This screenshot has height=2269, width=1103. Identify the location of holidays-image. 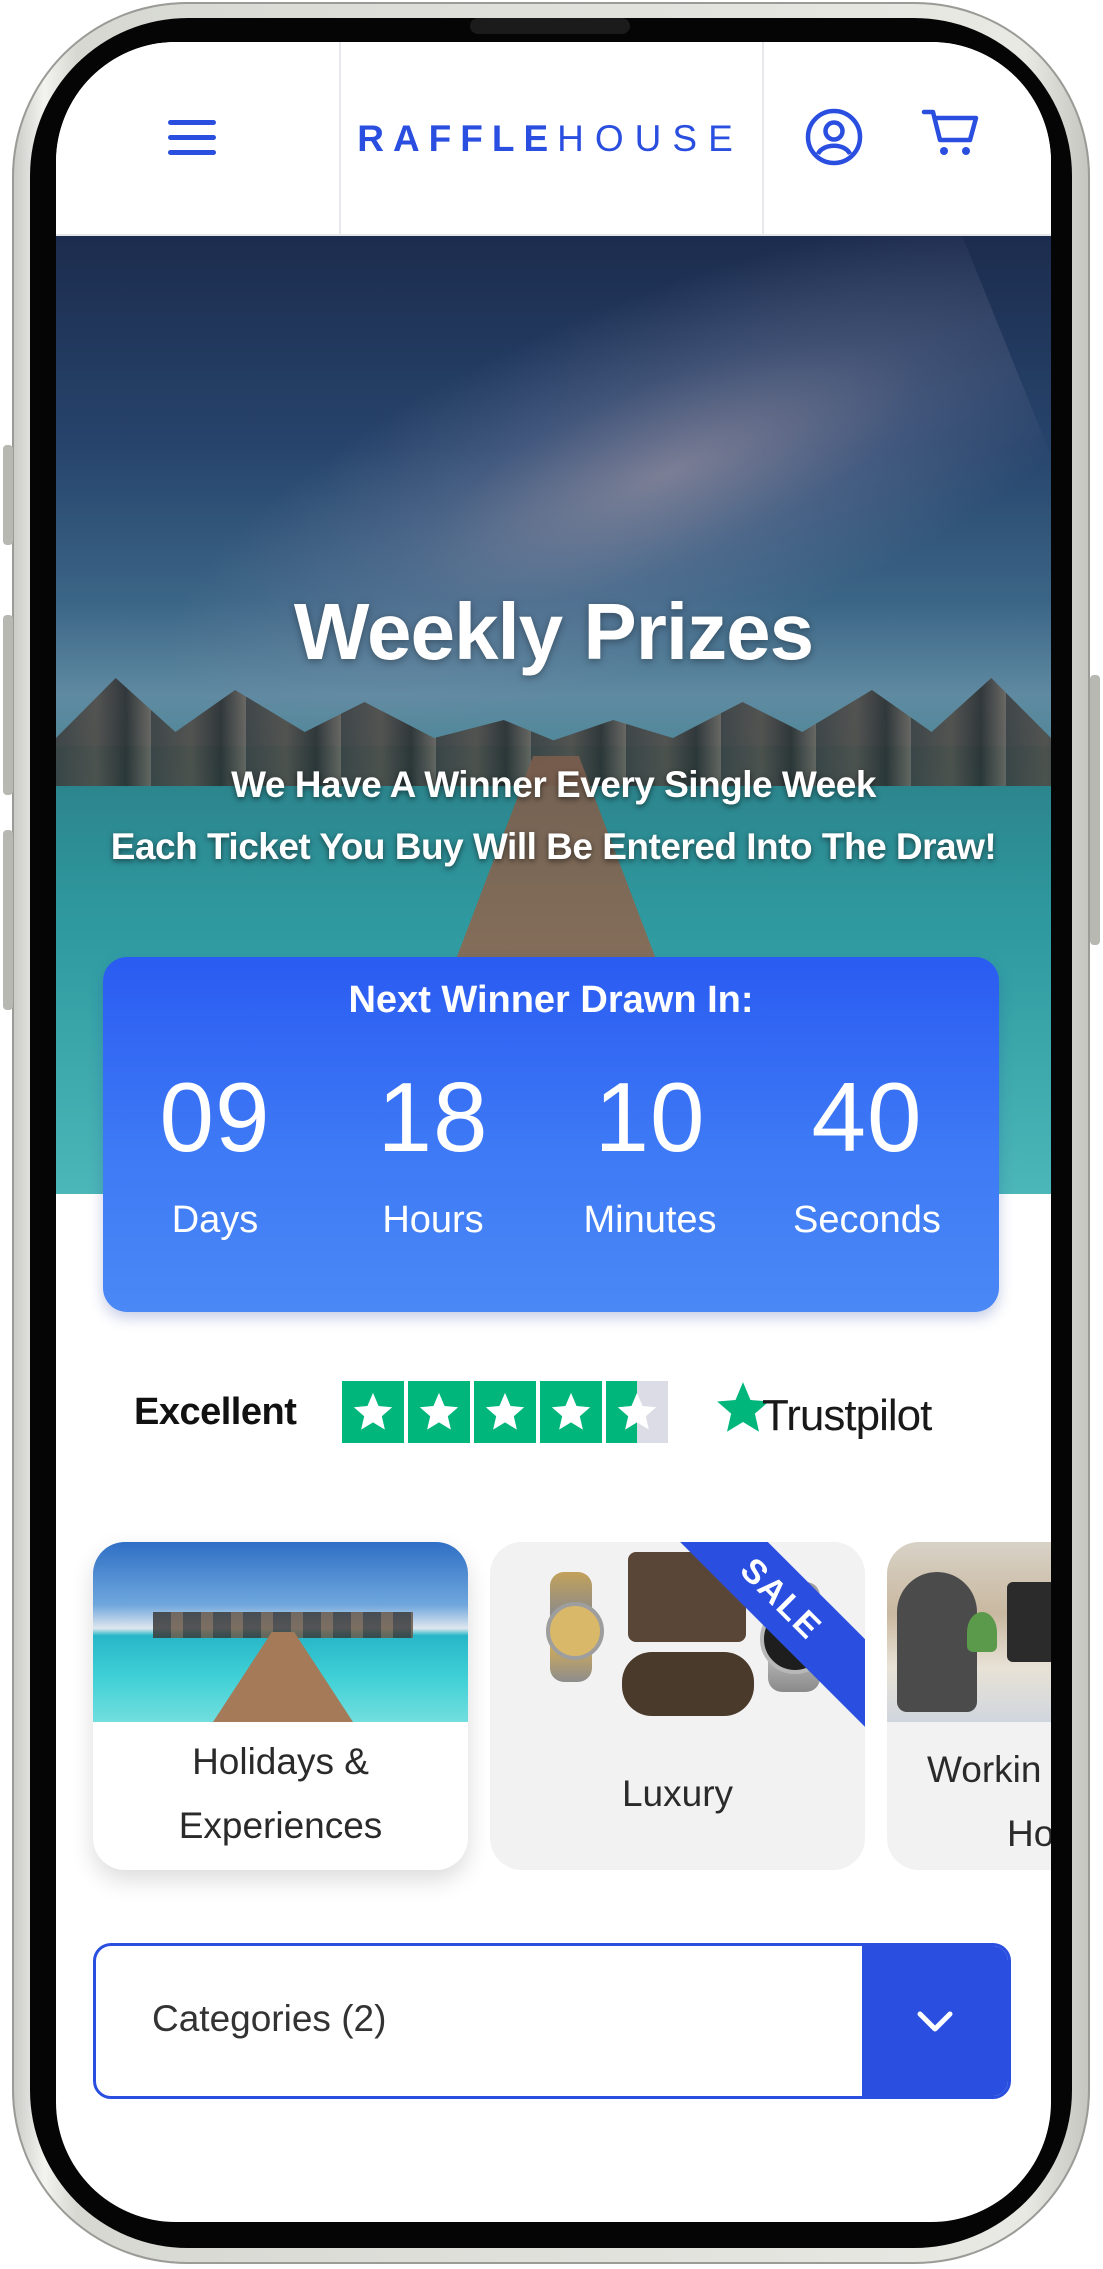
(280, 1632).